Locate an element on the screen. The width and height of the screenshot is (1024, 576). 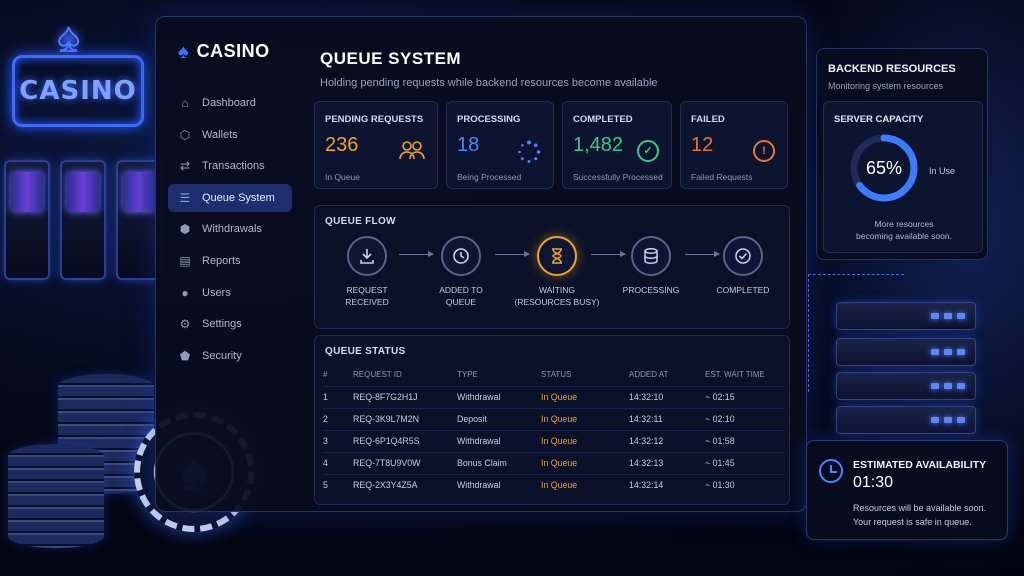
cell-added-at: 14:32:11 is located at coordinates (667, 418).